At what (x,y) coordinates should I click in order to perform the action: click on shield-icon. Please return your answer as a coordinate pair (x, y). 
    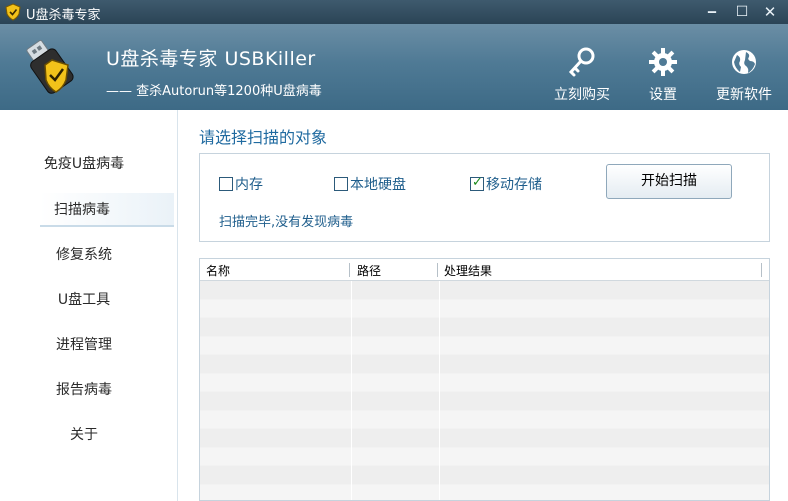
    Looking at the image, I should click on (13, 12).